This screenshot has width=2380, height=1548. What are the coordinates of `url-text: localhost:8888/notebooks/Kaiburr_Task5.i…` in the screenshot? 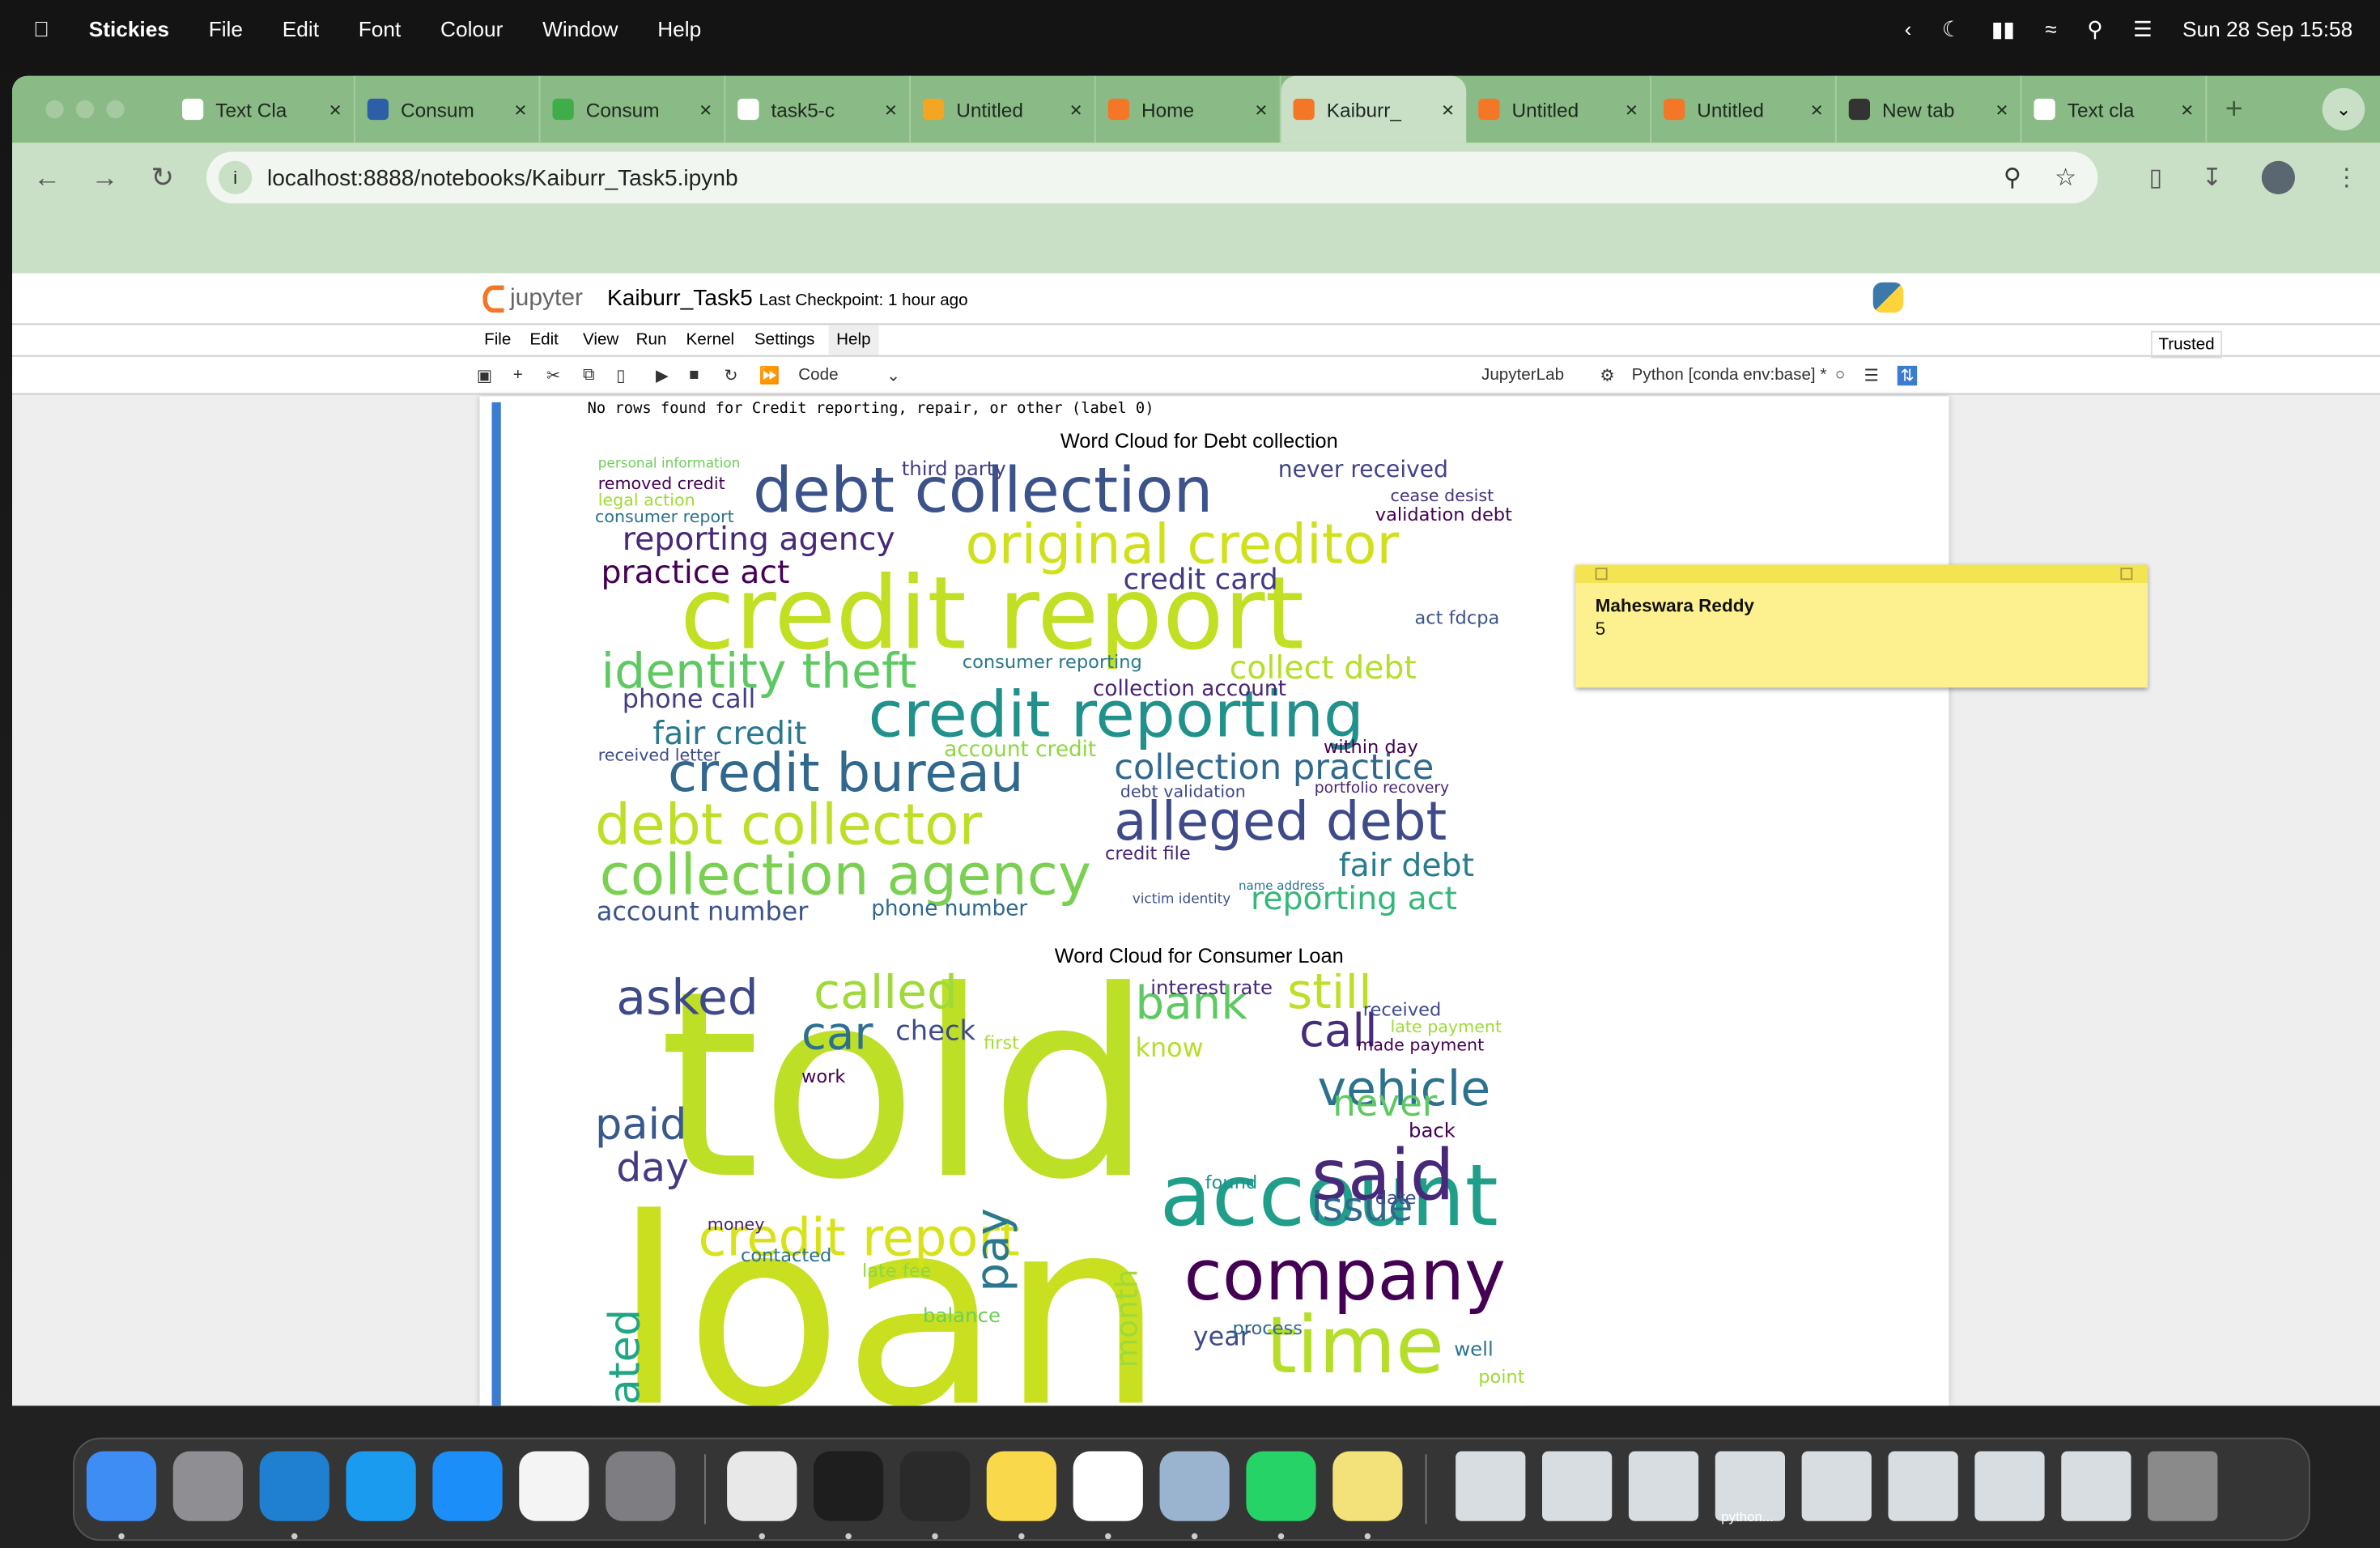 It's located at (502, 177).